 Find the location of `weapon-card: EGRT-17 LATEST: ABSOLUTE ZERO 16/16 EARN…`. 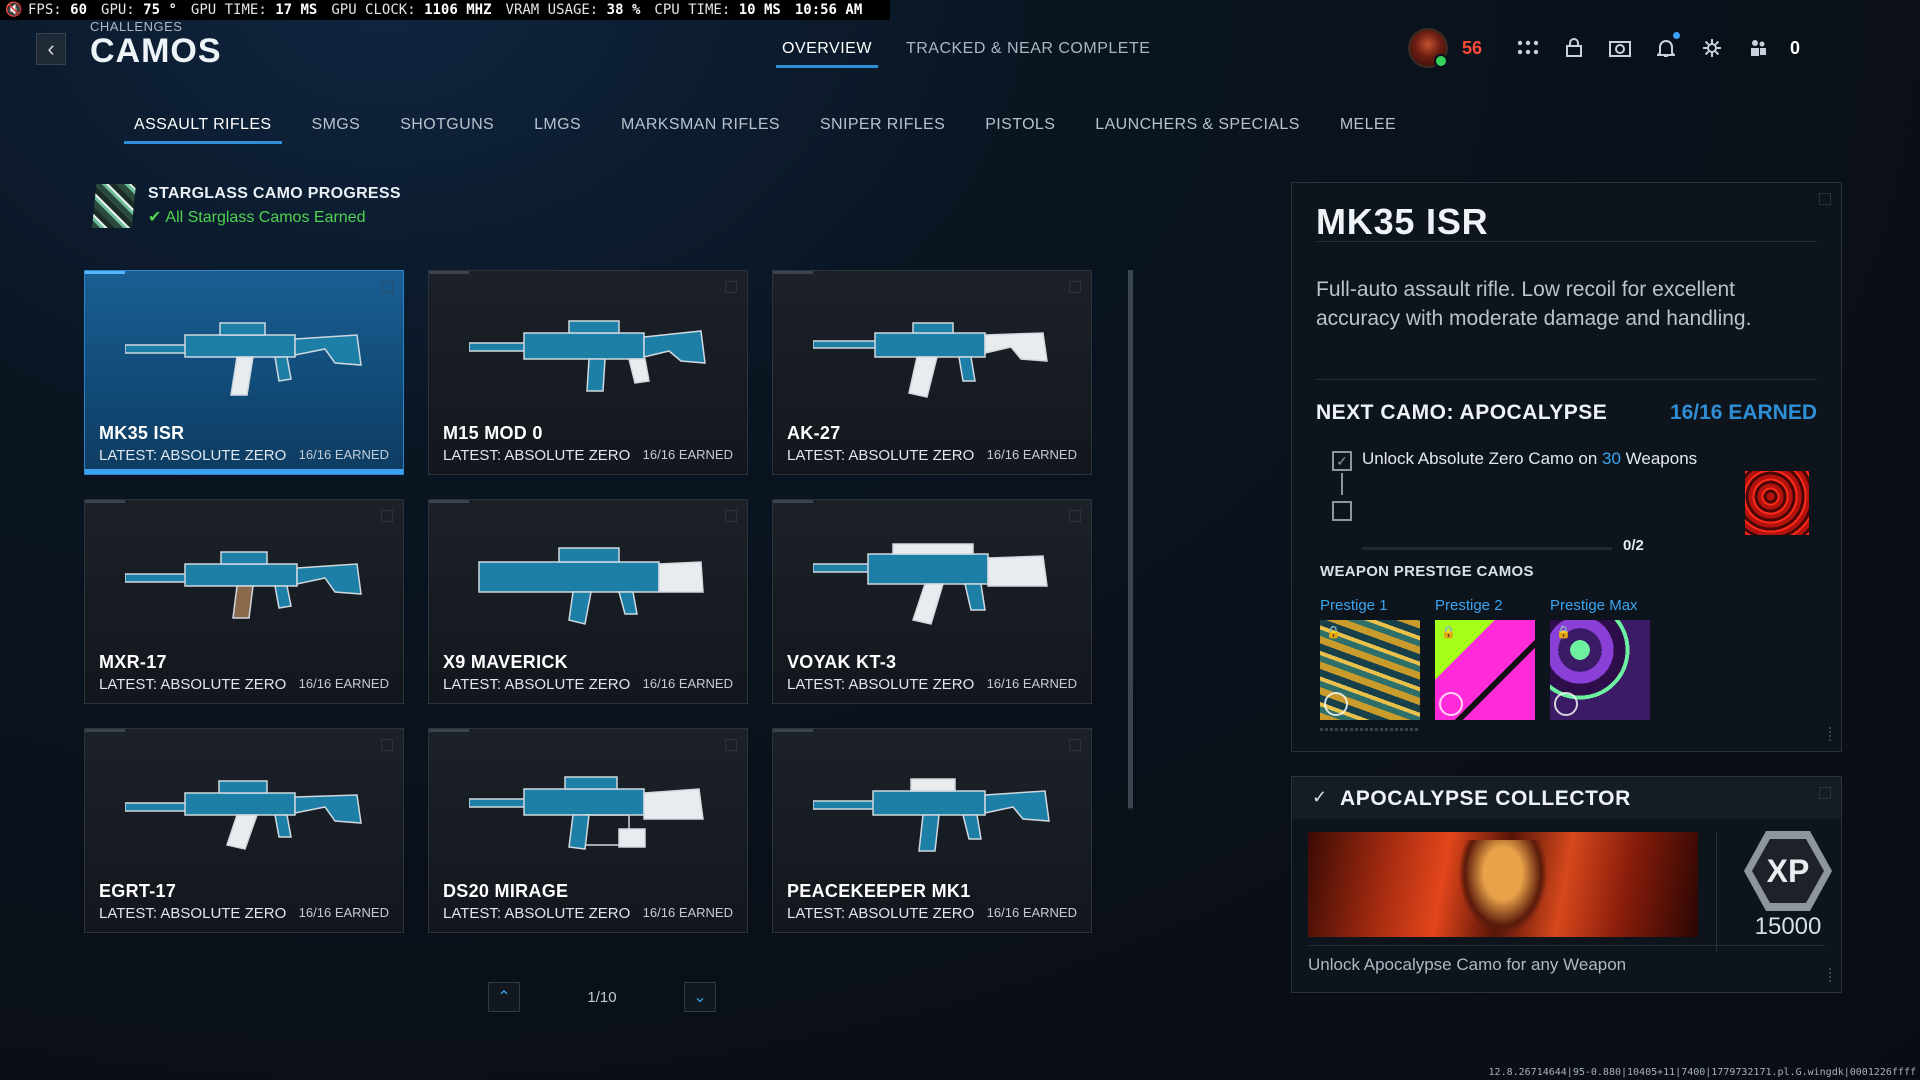

weapon-card: EGRT-17 LATEST: ABSOLUTE ZERO 16/16 EARN… is located at coordinates (244, 830).